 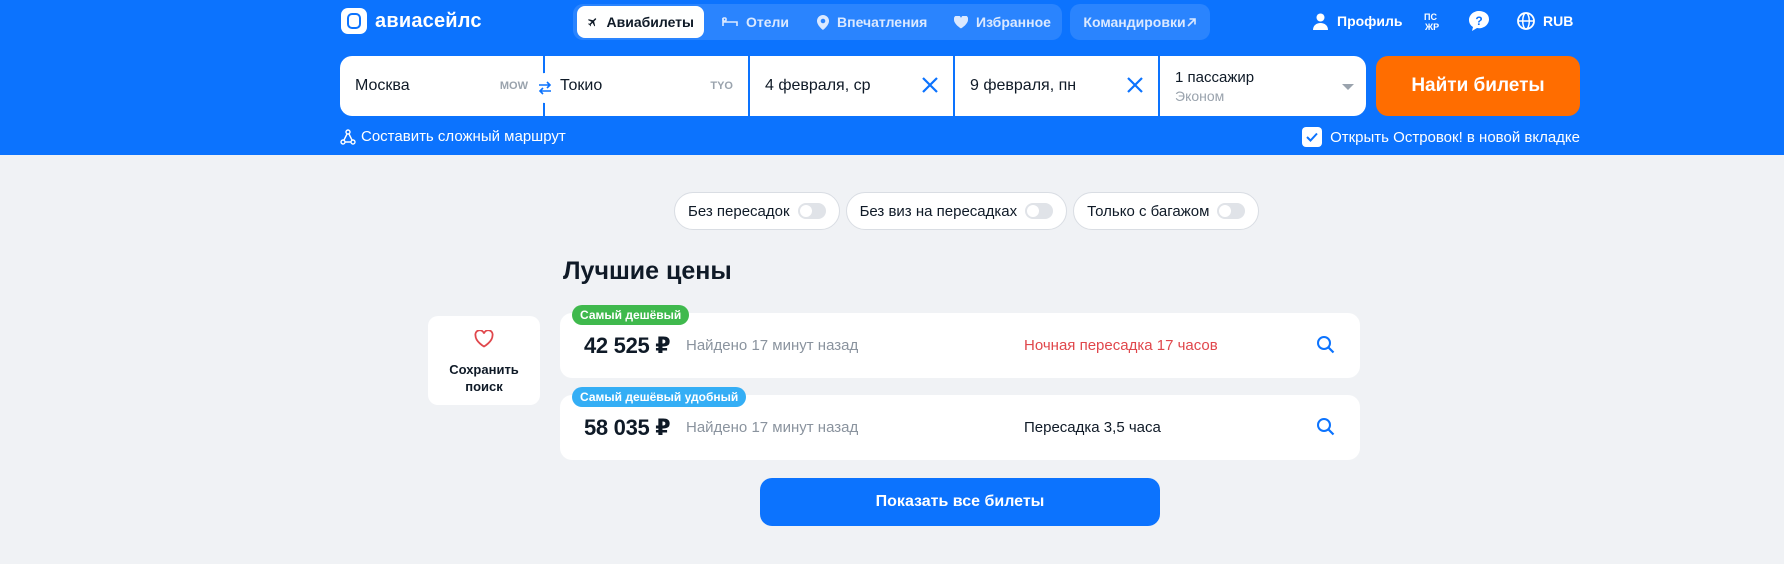 What do you see at coordinates (960, 502) in the screenshot?
I see `show-all-tickets-button: Показать все билеты` at bounding box center [960, 502].